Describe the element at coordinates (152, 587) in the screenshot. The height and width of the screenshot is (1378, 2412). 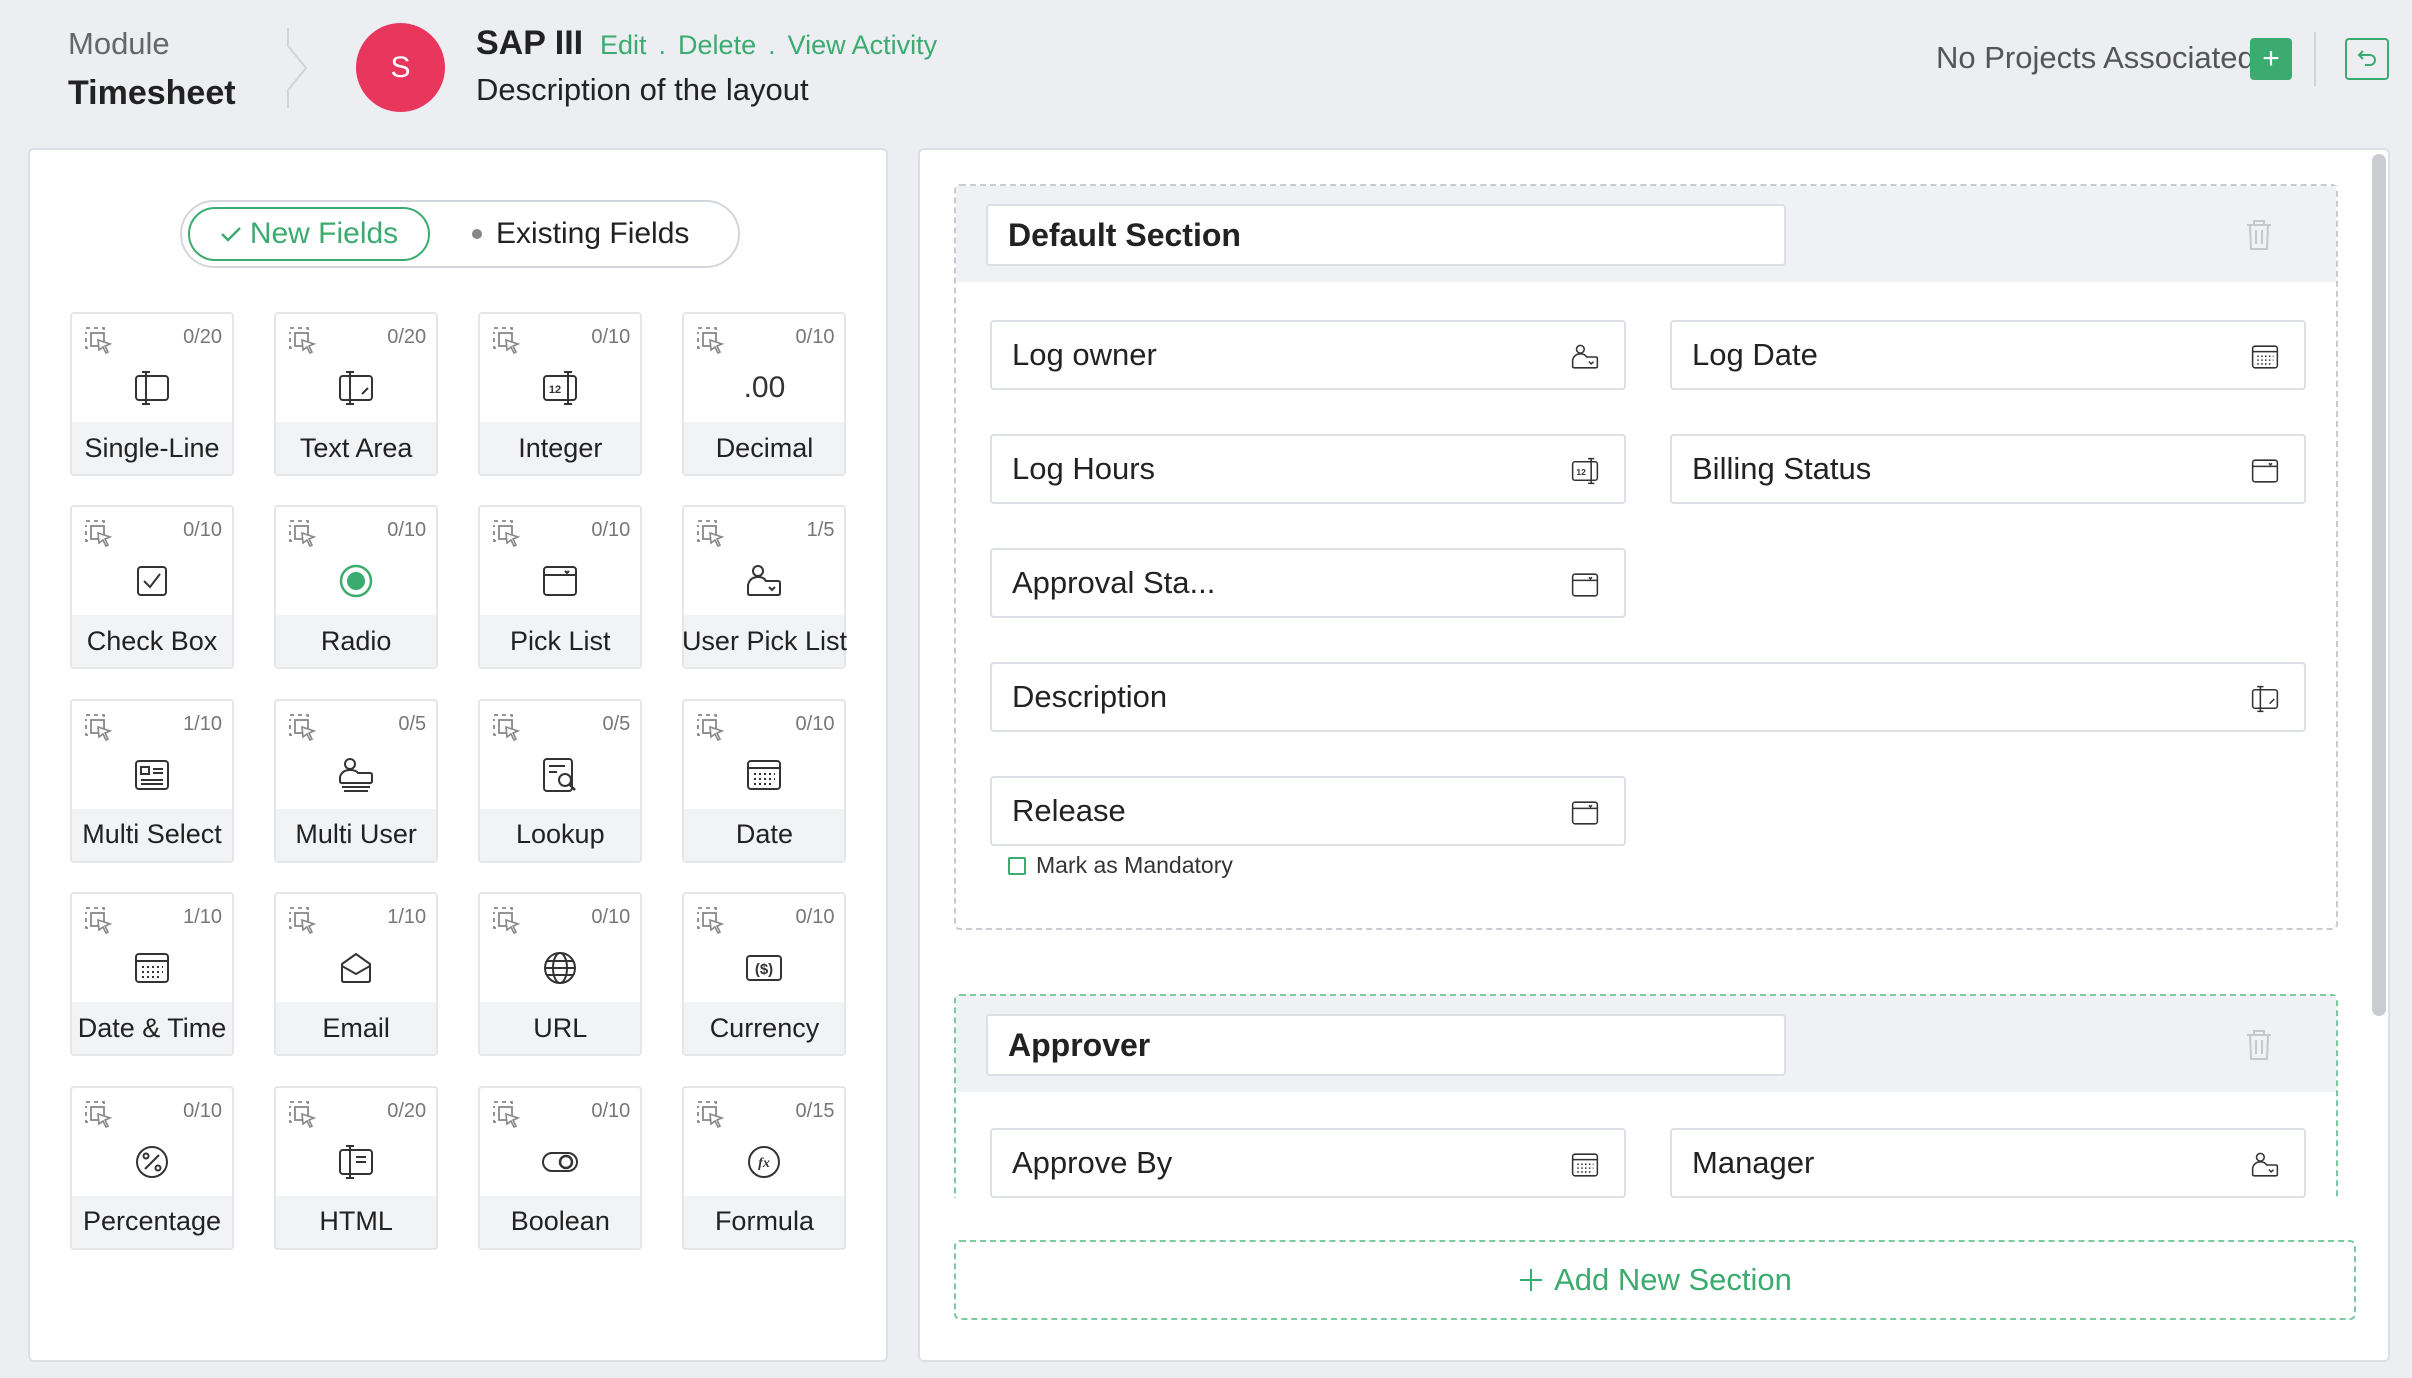
I see `field-type-checkbox: 0/10 Check Box` at that location.